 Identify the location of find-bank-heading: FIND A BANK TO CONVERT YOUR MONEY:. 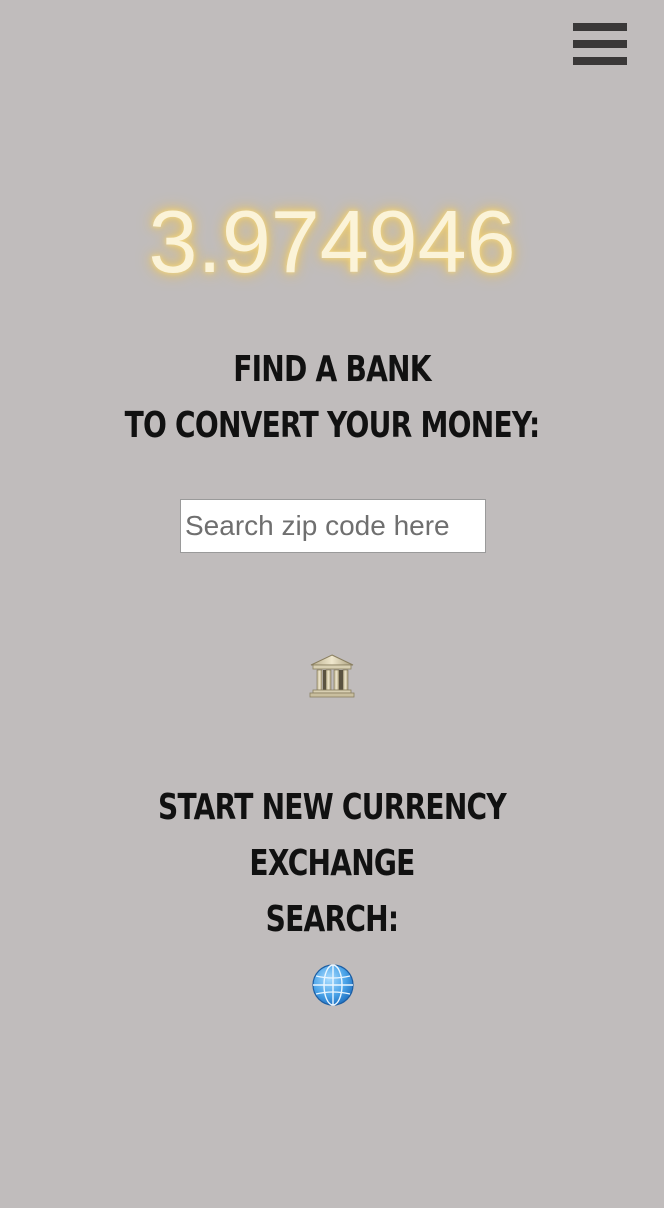
(332, 398).